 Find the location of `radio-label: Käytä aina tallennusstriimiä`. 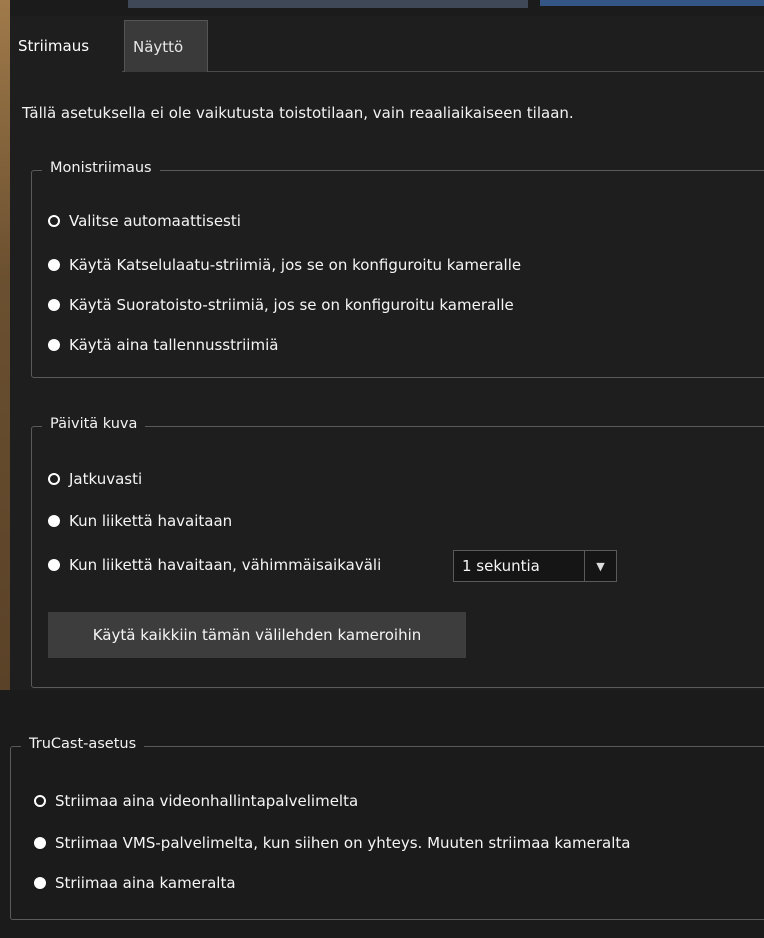

radio-label: Käytä aina tallennusstriimiä is located at coordinates (174, 345).